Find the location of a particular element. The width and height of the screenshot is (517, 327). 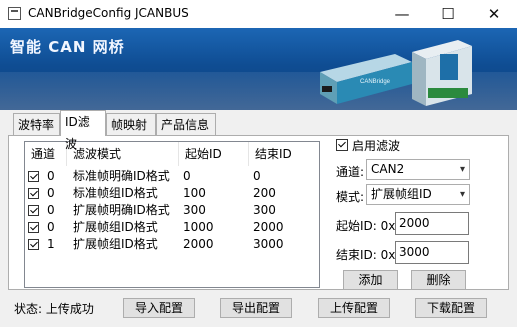

mode-label: 模式: is located at coordinates (350, 197).